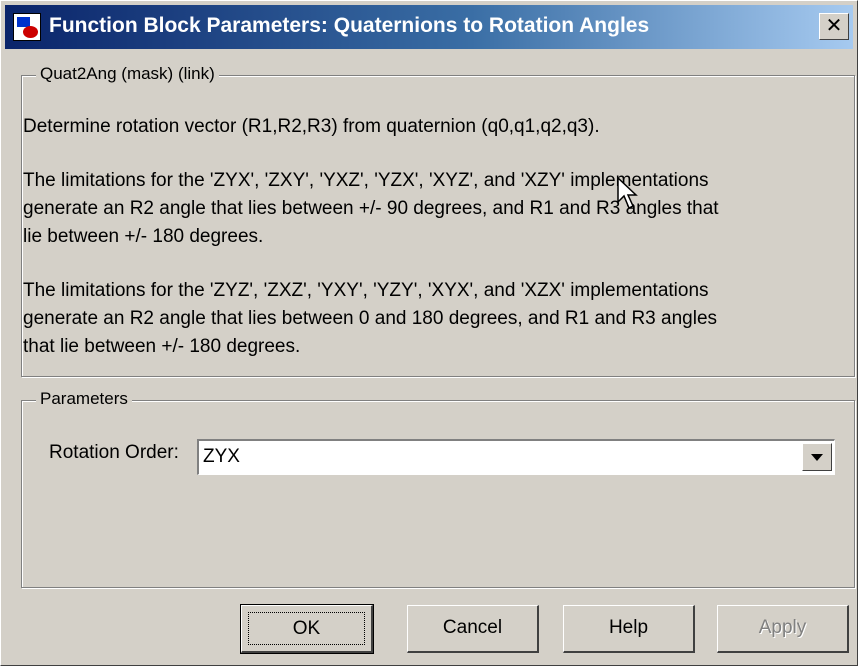 The width and height of the screenshot is (860, 668). What do you see at coordinates (783, 629) in the screenshot?
I see `apply-button: Apply` at bounding box center [783, 629].